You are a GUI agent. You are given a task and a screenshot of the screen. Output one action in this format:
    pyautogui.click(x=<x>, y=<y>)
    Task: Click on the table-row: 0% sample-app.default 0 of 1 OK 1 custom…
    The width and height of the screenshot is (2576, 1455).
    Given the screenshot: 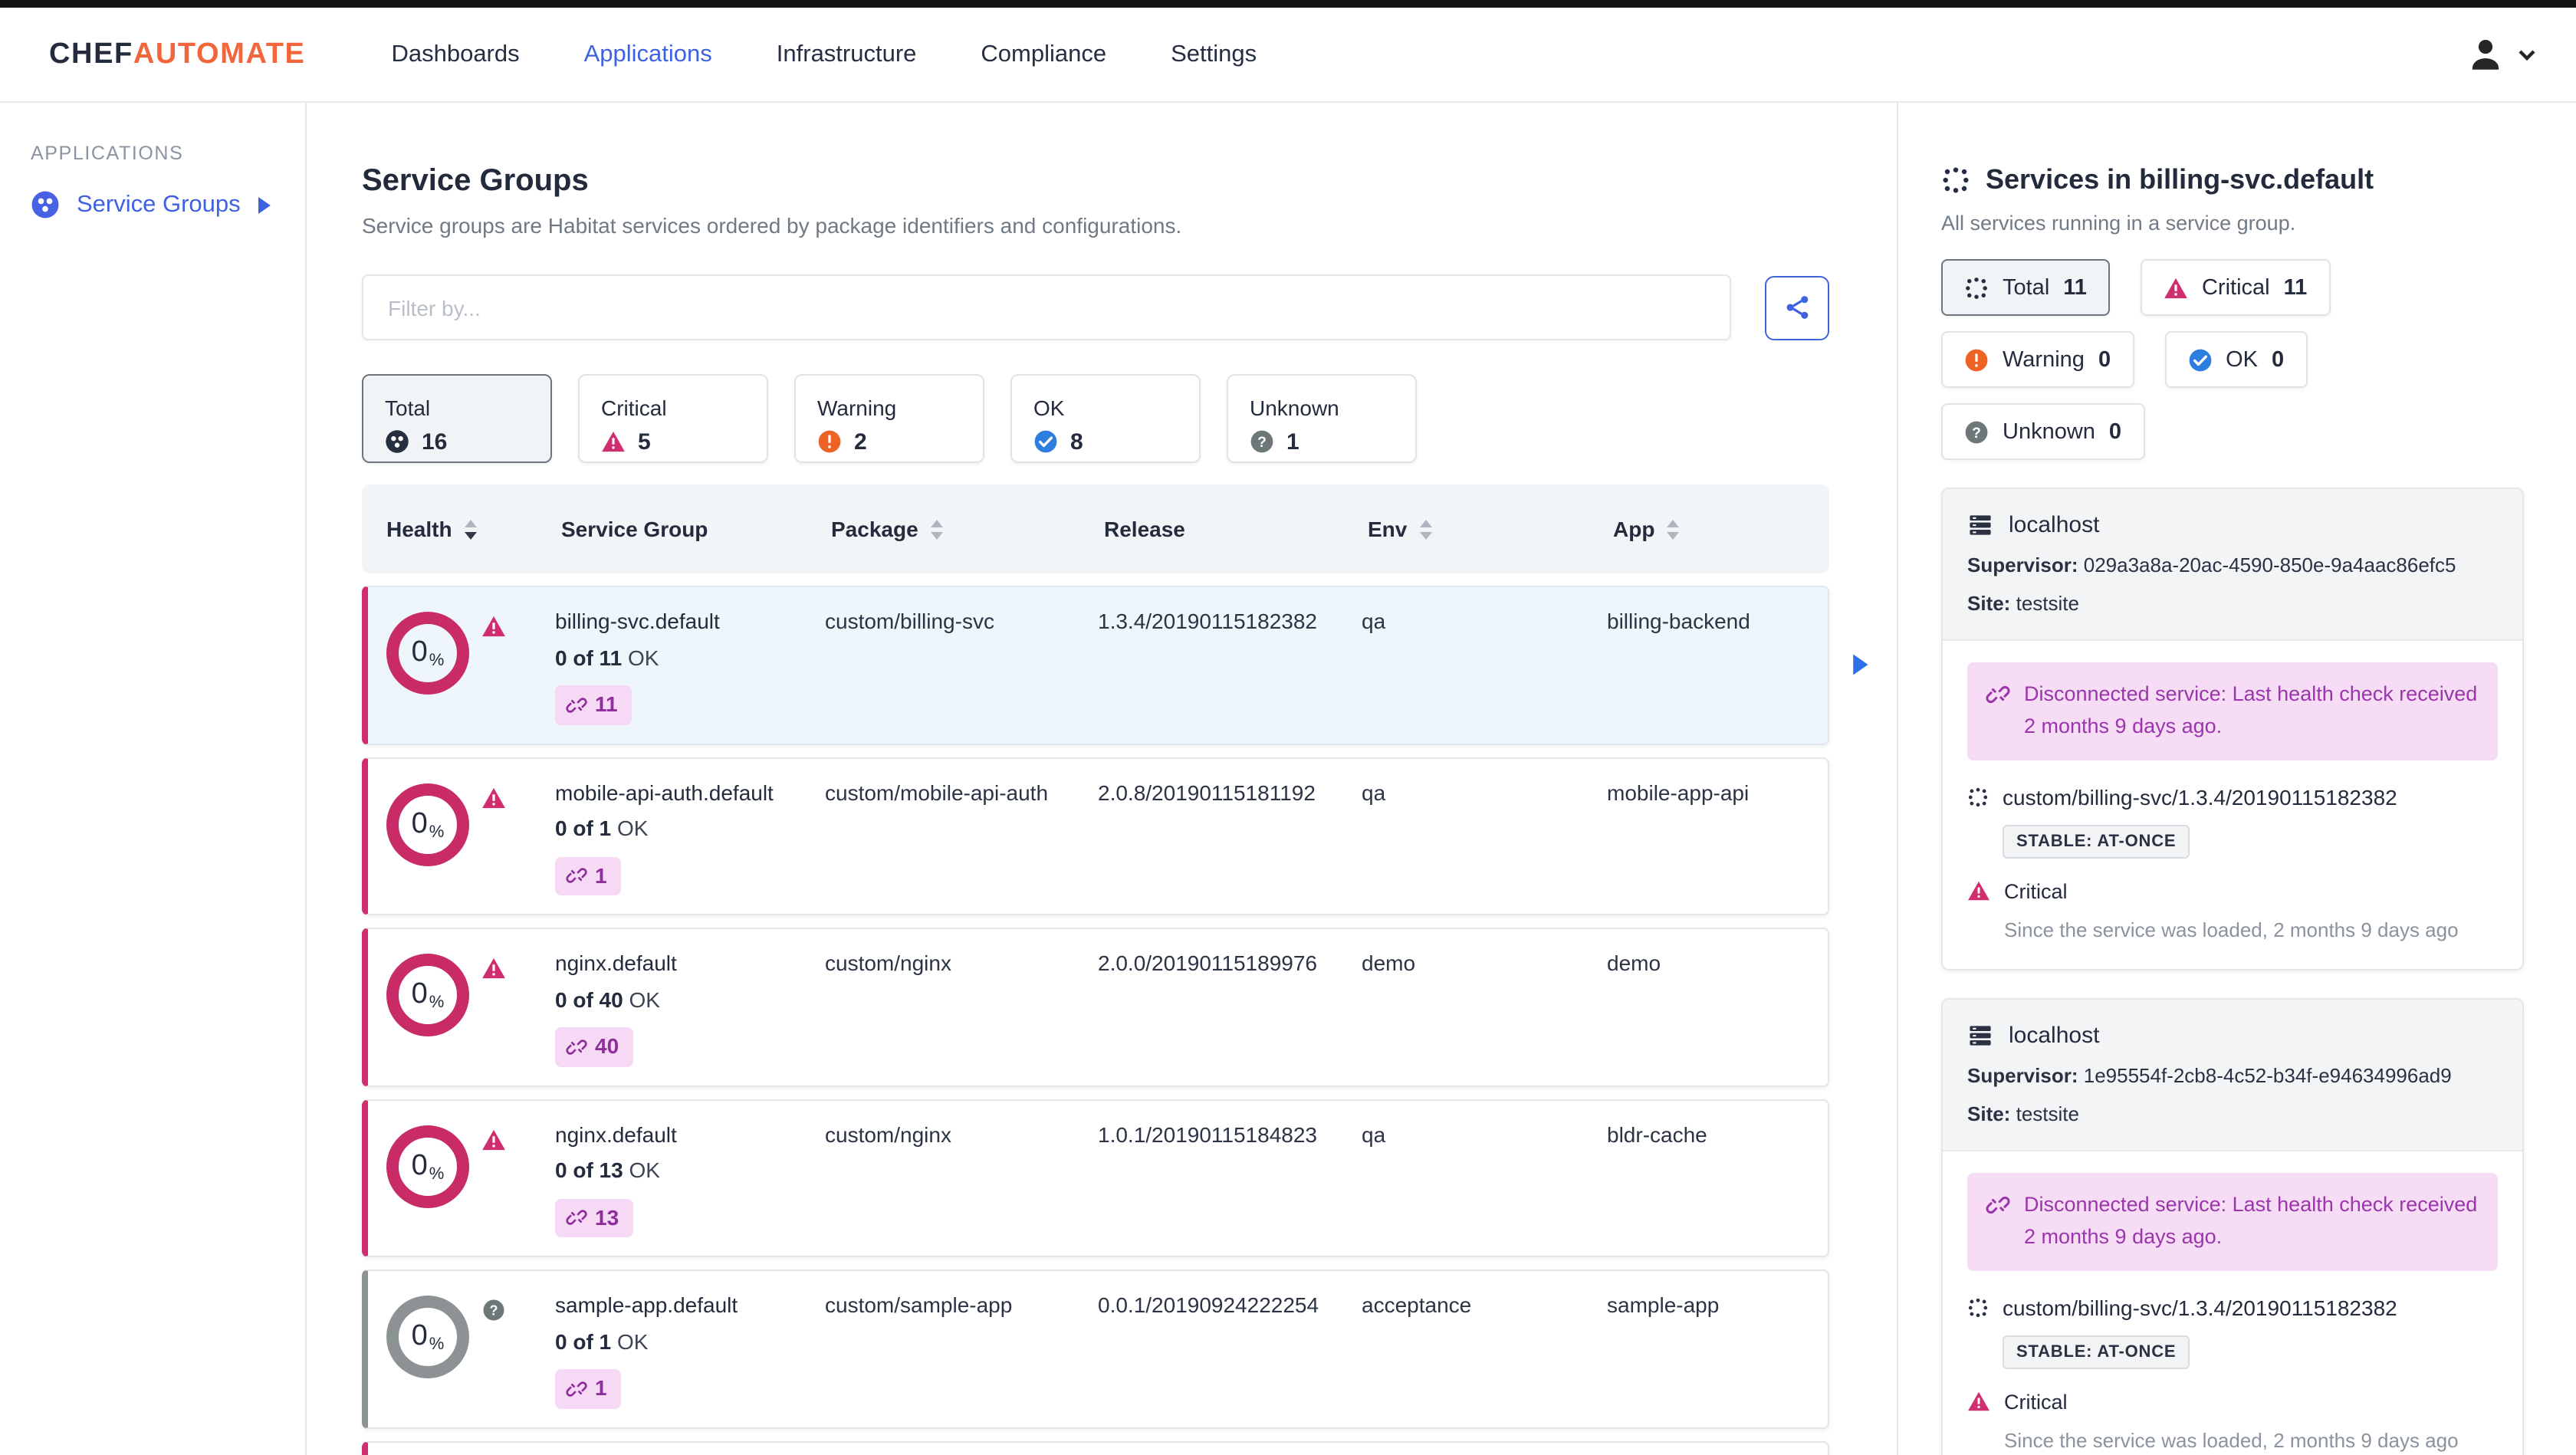 What is the action you would take?
    pyautogui.click(x=1096, y=1348)
    